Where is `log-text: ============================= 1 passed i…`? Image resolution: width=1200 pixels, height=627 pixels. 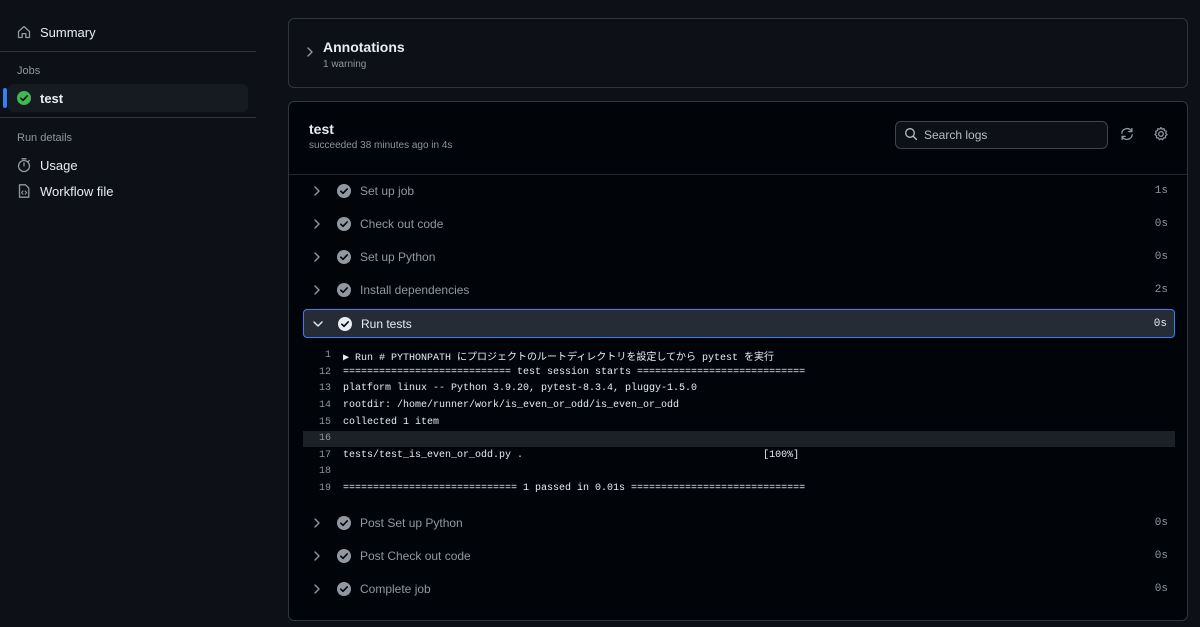
log-text: ============================= 1 passed i… is located at coordinates (574, 489).